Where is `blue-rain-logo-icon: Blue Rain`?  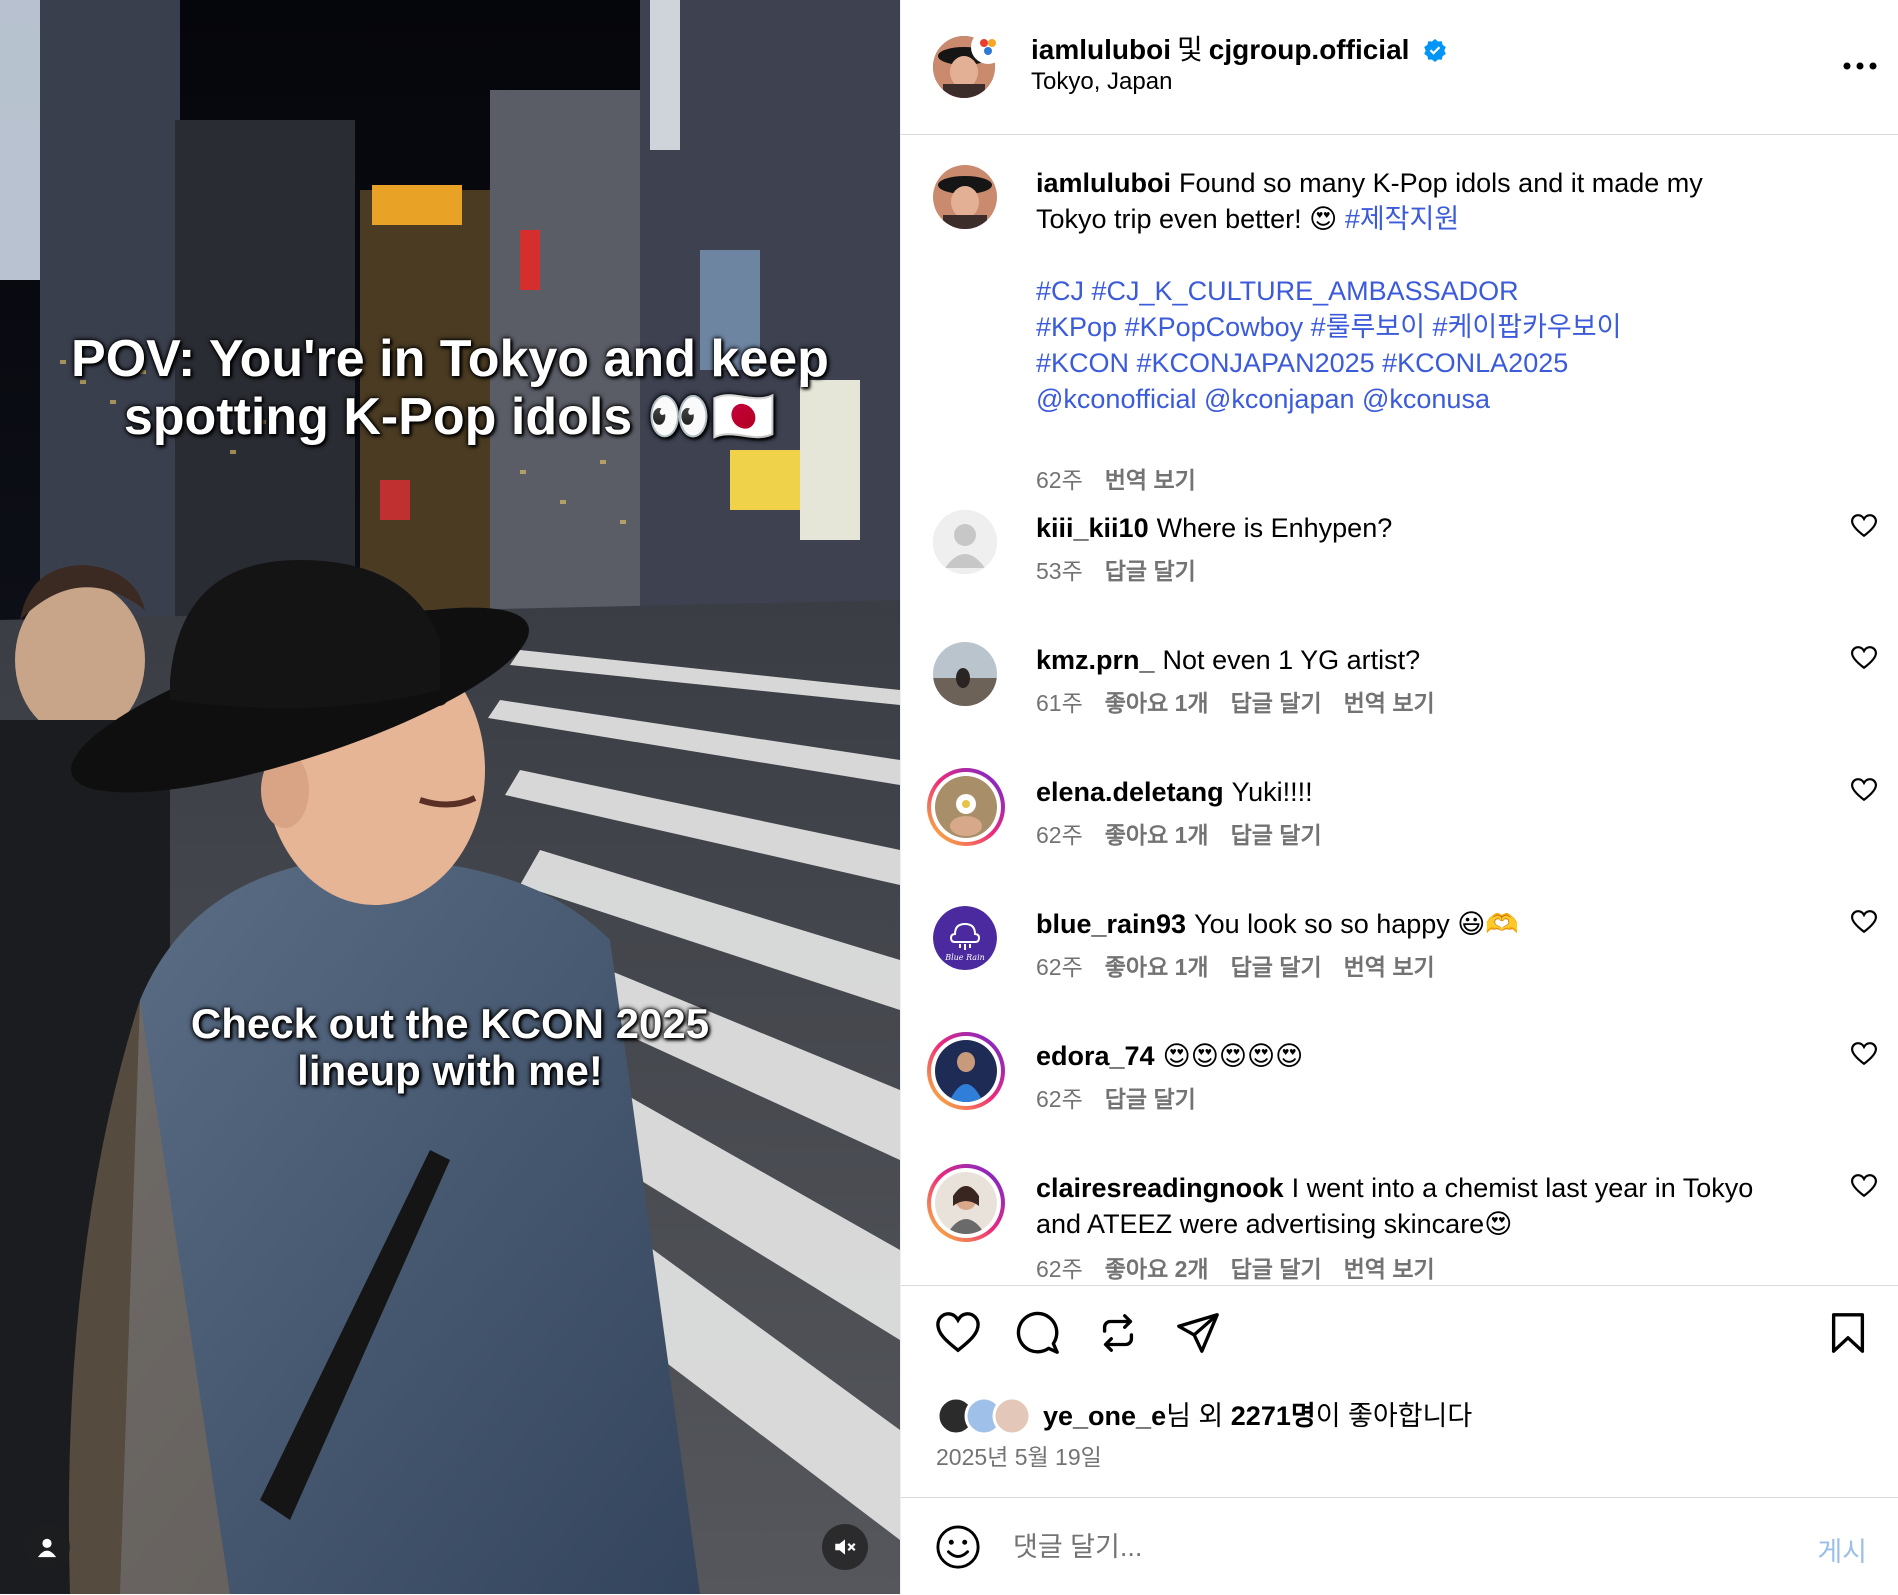
blue-rain-logo-icon: Blue Rain is located at coordinates (965, 938).